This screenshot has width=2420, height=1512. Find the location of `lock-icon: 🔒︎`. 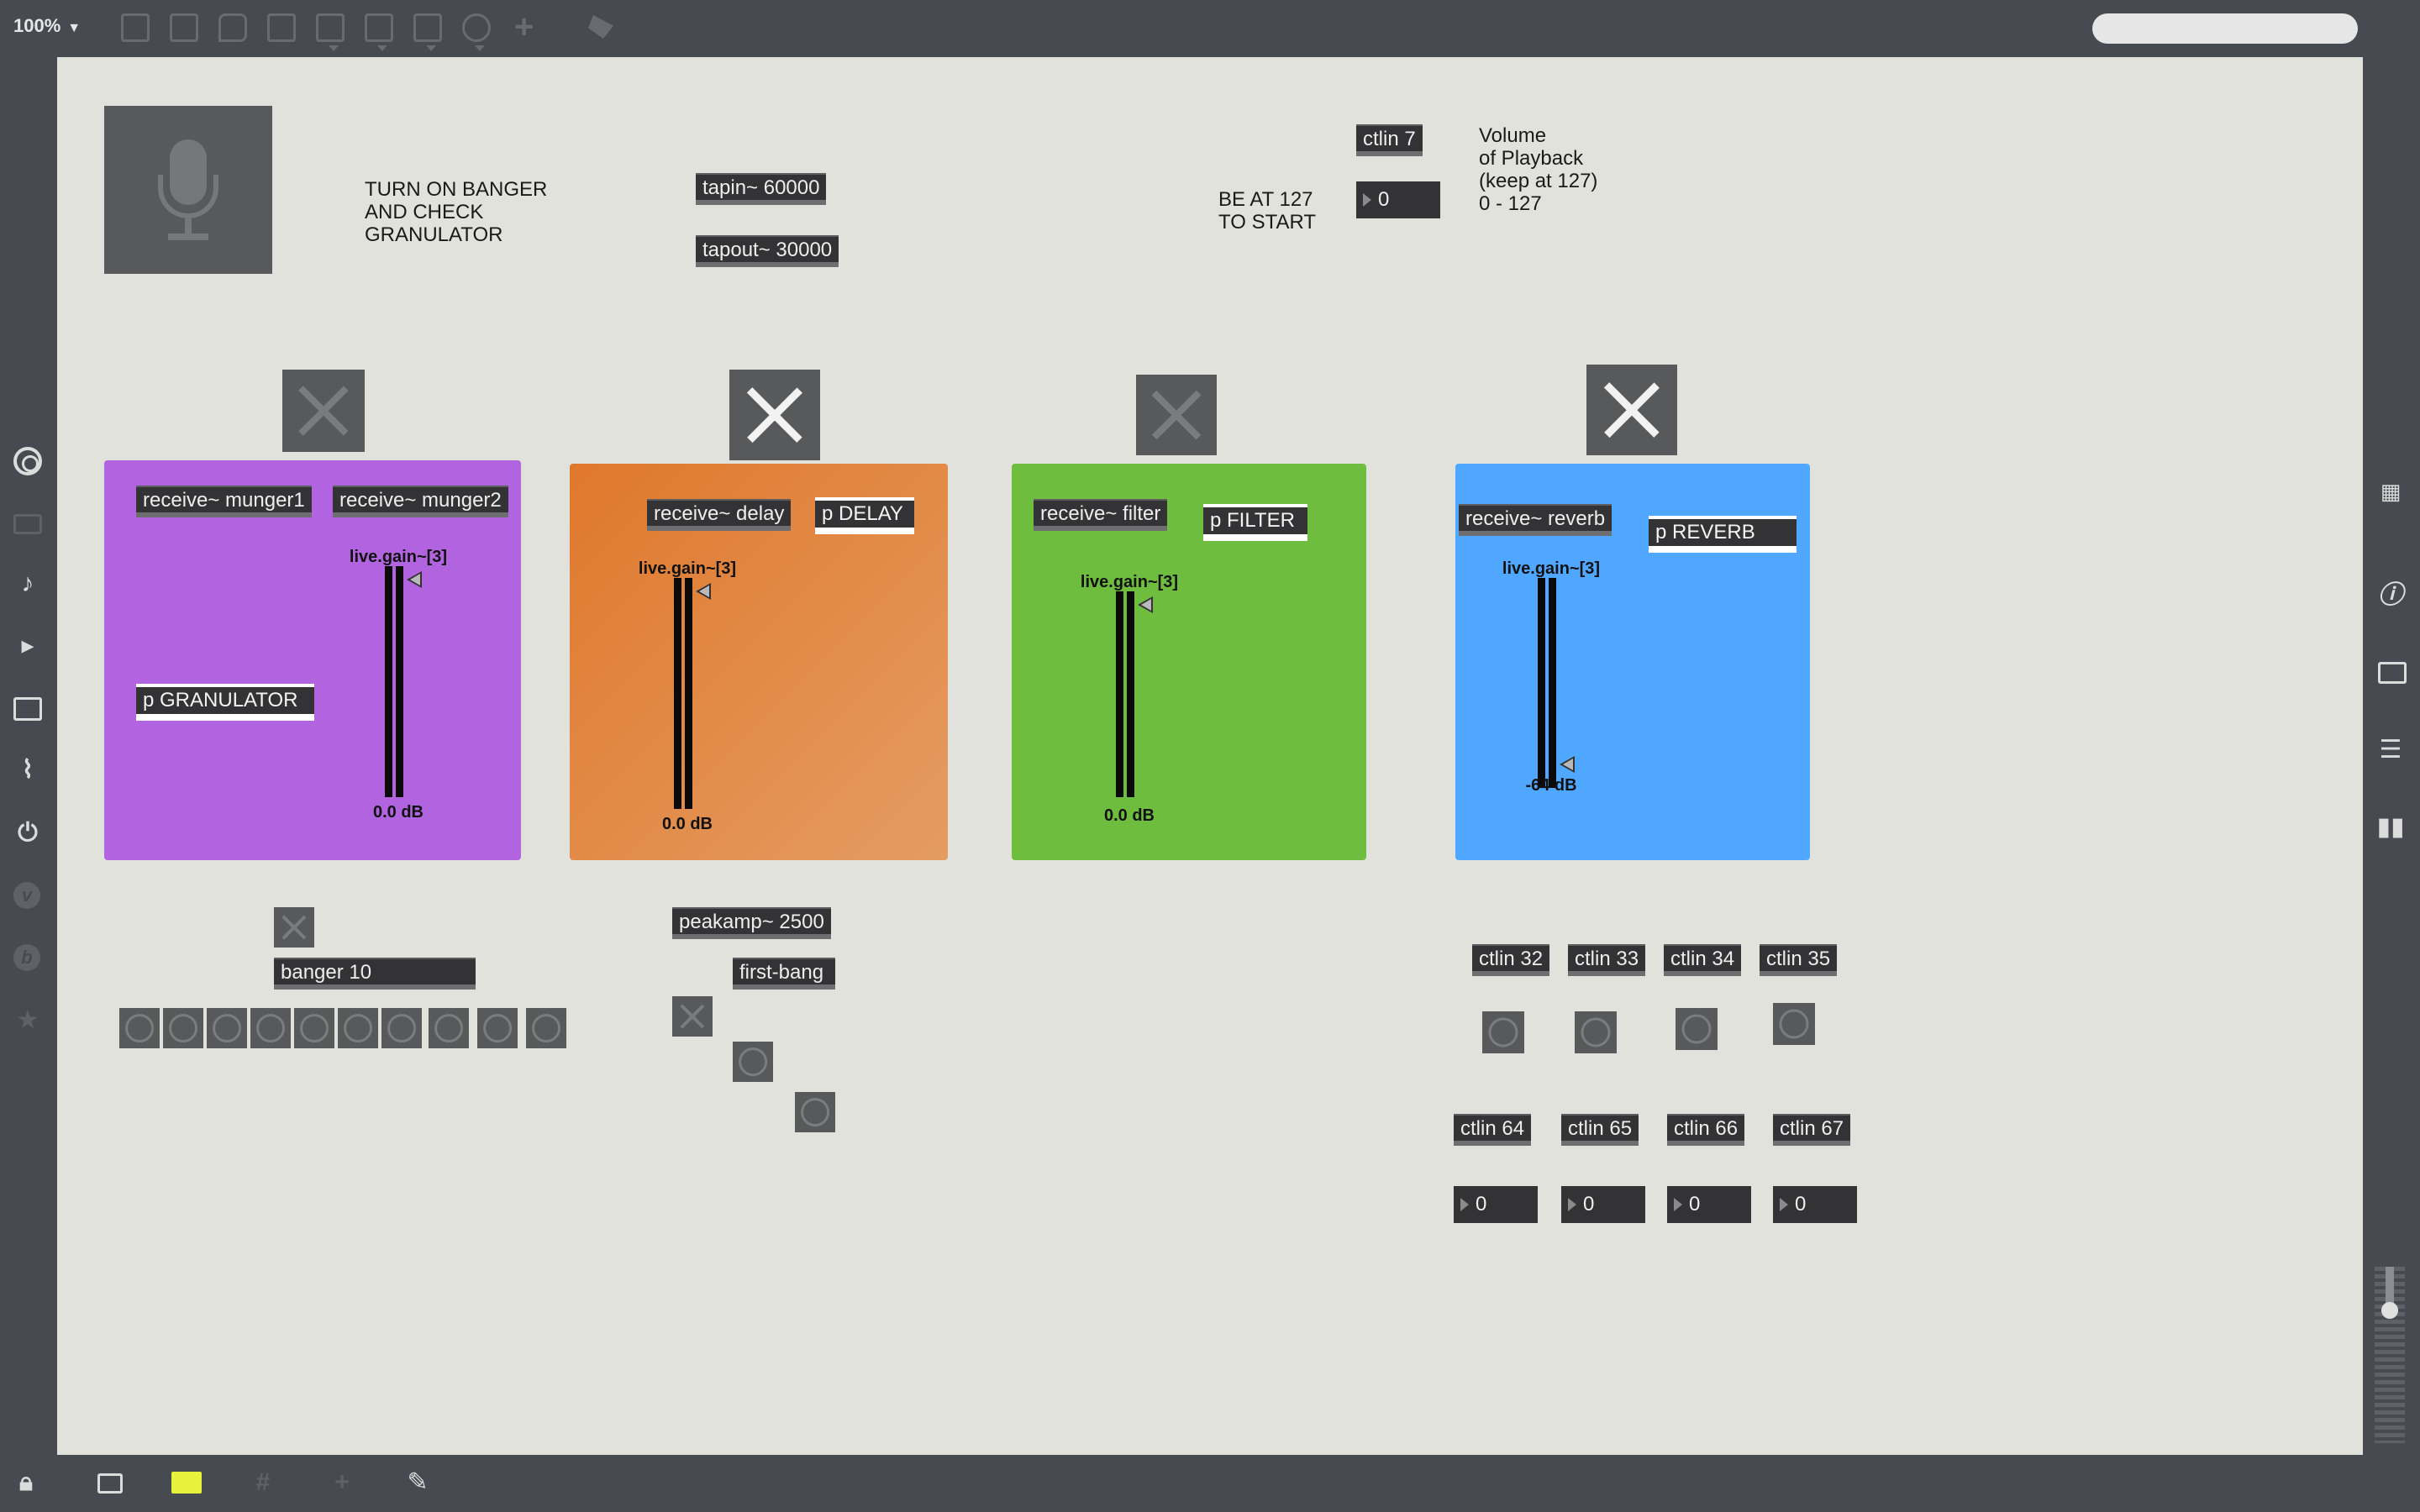

lock-icon: 🔒︎ is located at coordinates (26, 1482).